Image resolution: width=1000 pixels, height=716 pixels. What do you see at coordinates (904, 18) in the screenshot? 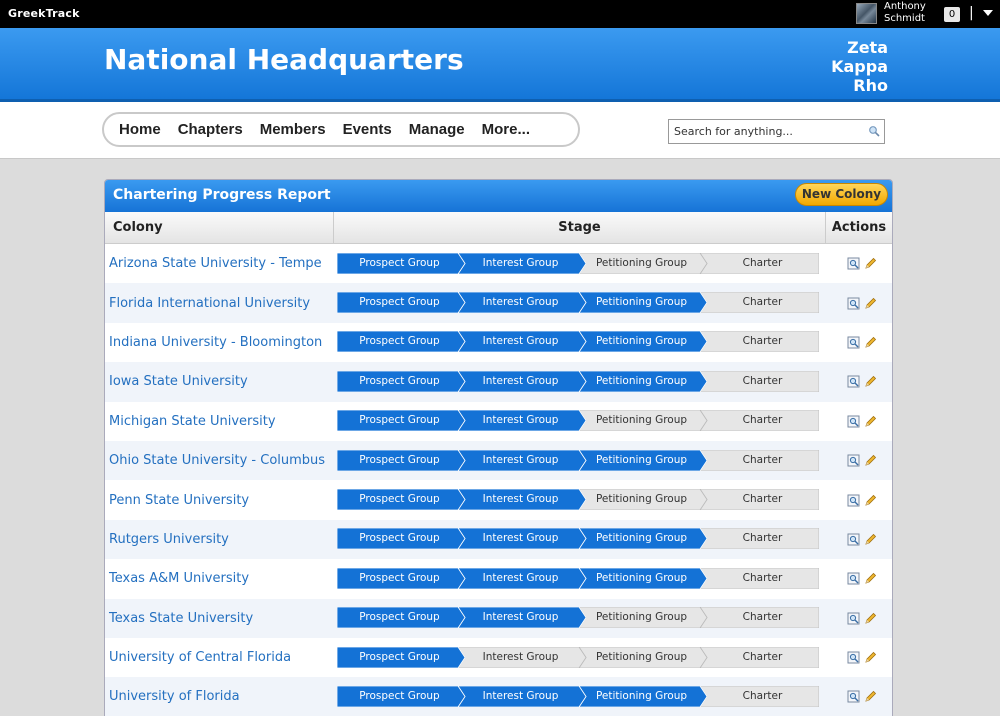
I see `user-last-name: Schmidt` at bounding box center [904, 18].